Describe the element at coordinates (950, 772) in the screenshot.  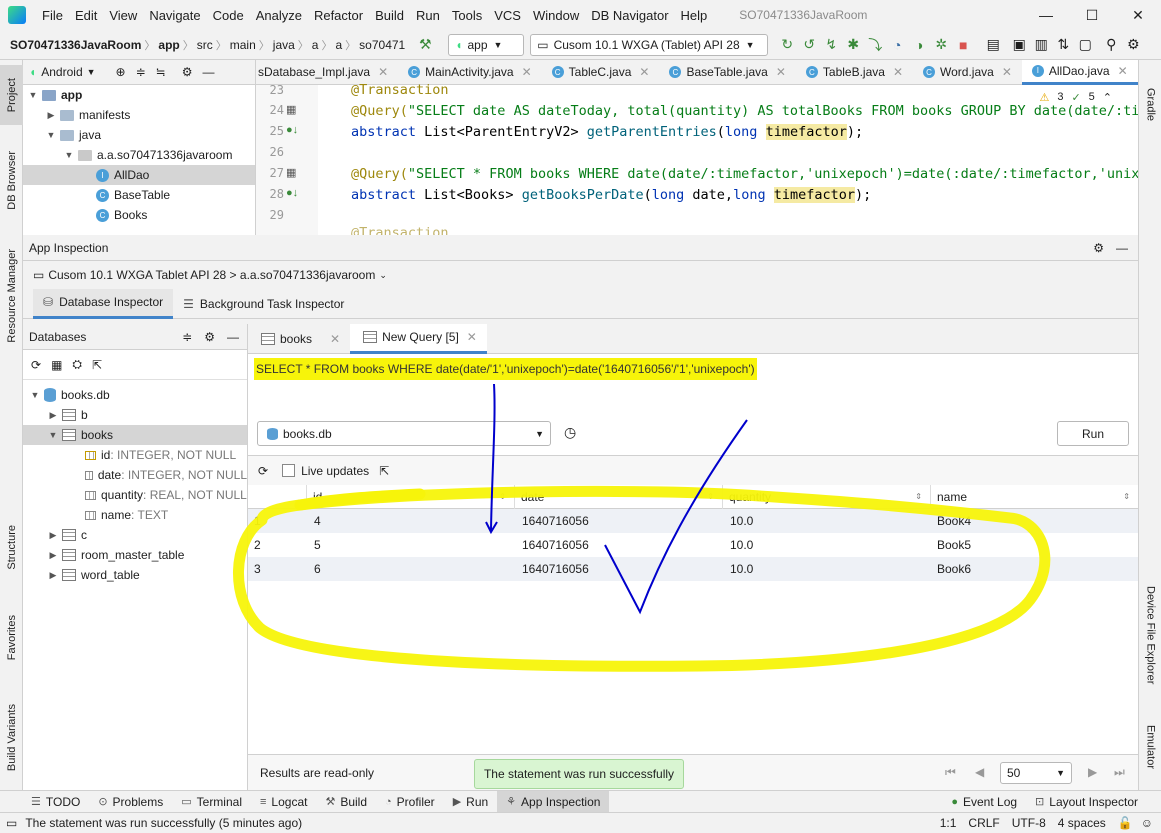
I see `first-page-icon: ⏮` at that location.